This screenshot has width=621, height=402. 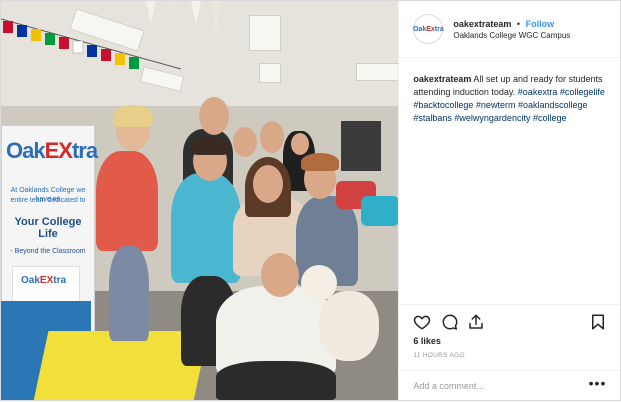 What do you see at coordinates (422, 324) in the screenshot?
I see `heart-icon` at bounding box center [422, 324].